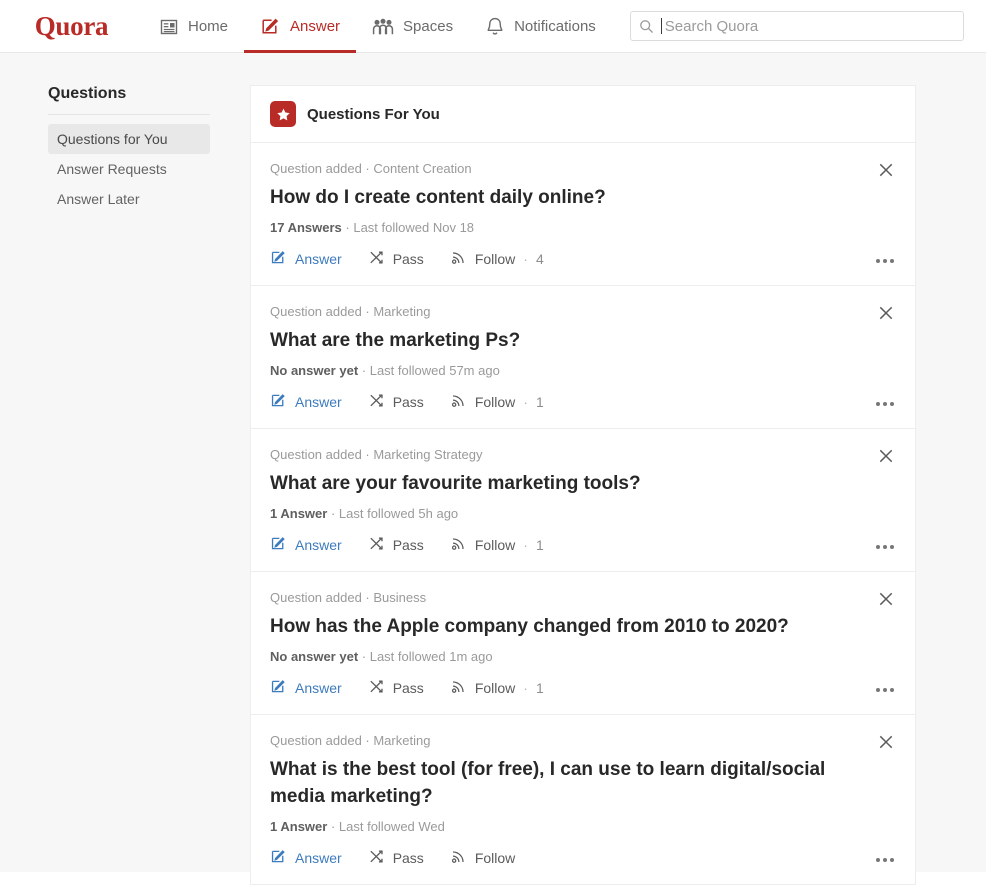 Image resolution: width=986 pixels, height=885 pixels. Describe the element at coordinates (169, 27) in the screenshot. I see `newspaper-icon` at that location.